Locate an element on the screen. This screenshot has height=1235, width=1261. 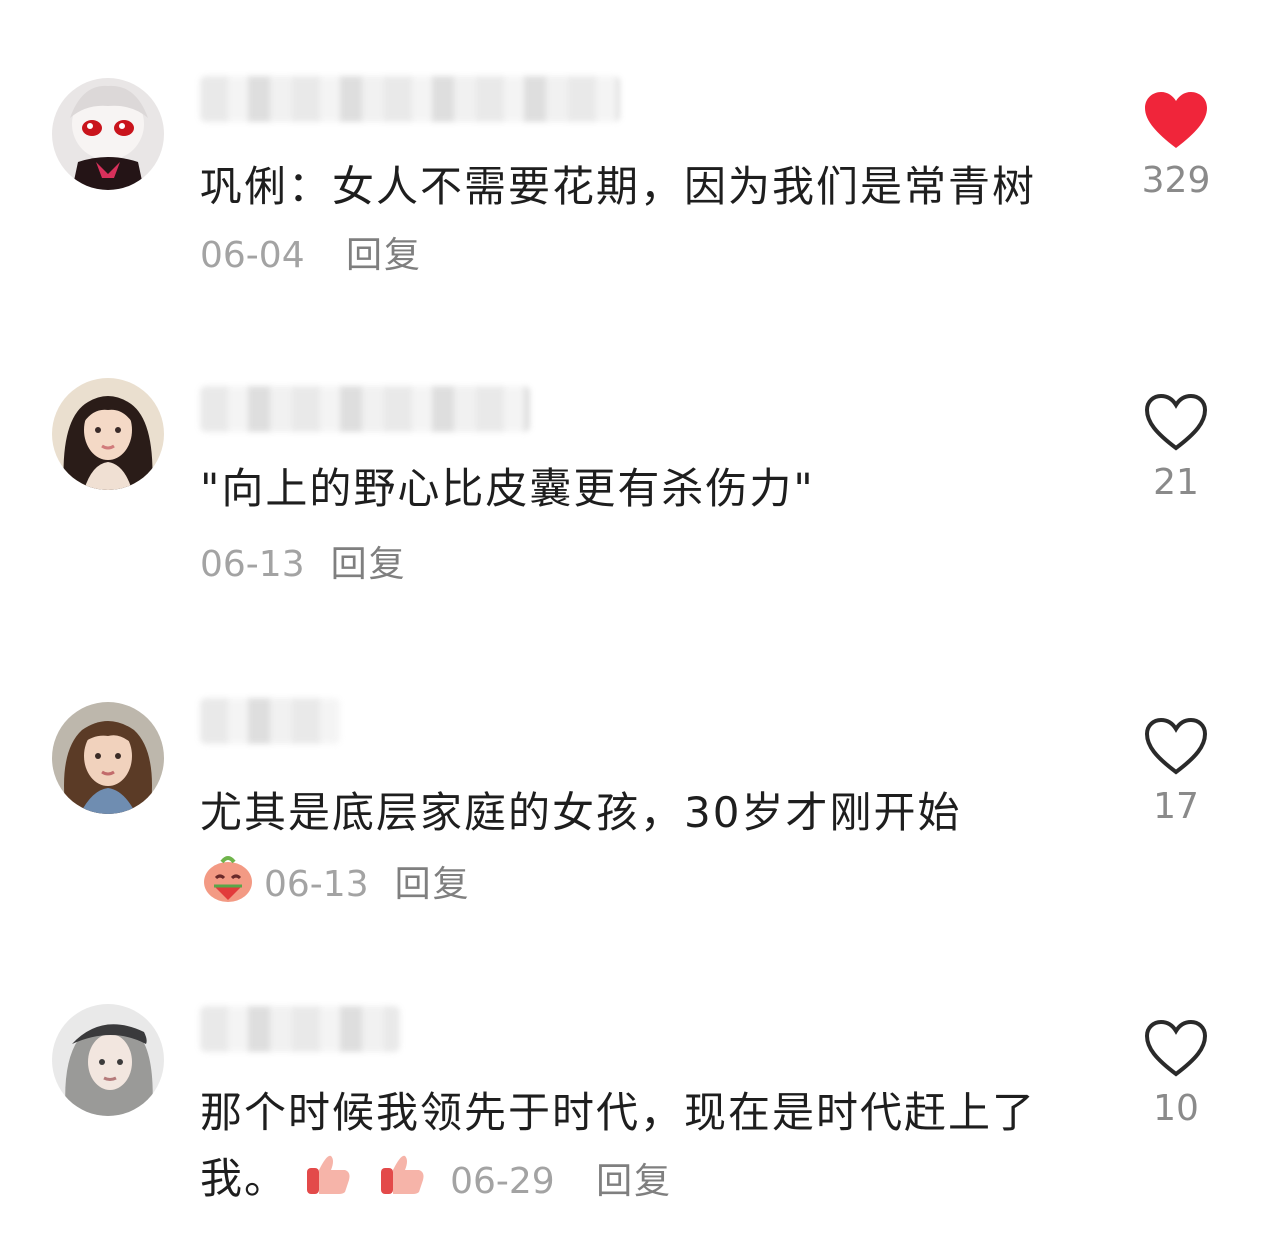
comment-body: 尤其是底层家庭的女孩，30岁才刚开始 is located at coordinates (581, 812).